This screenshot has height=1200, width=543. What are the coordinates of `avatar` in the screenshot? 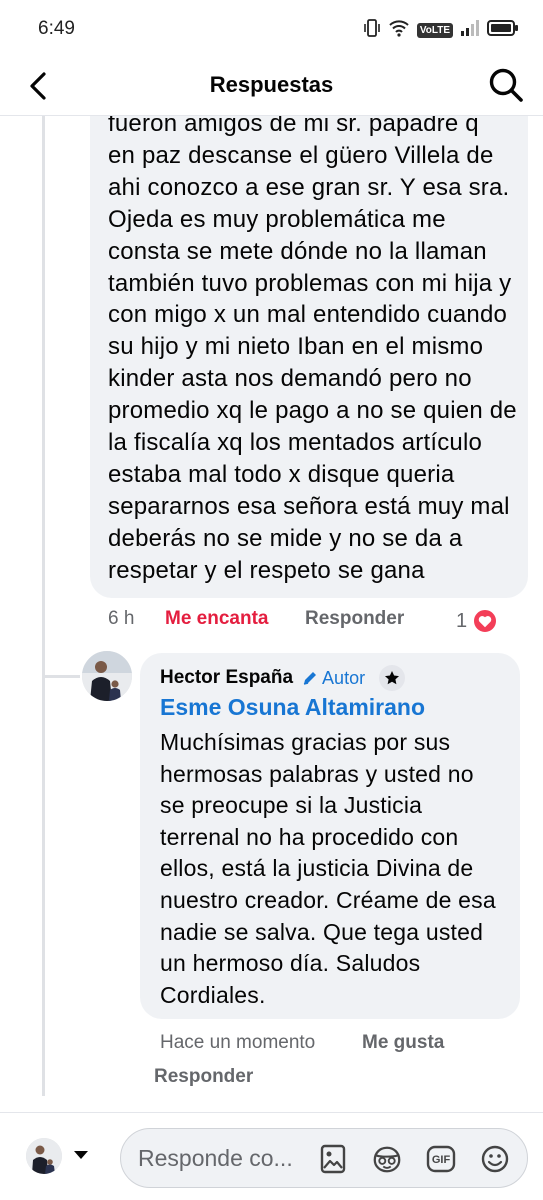 It's located at (107, 676).